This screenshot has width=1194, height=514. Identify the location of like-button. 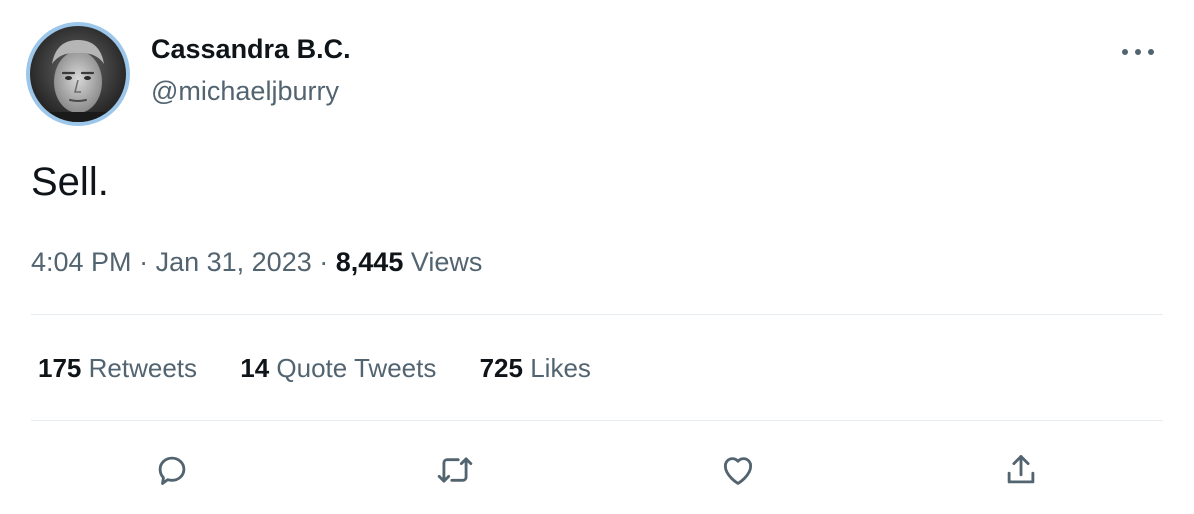
(738, 470).